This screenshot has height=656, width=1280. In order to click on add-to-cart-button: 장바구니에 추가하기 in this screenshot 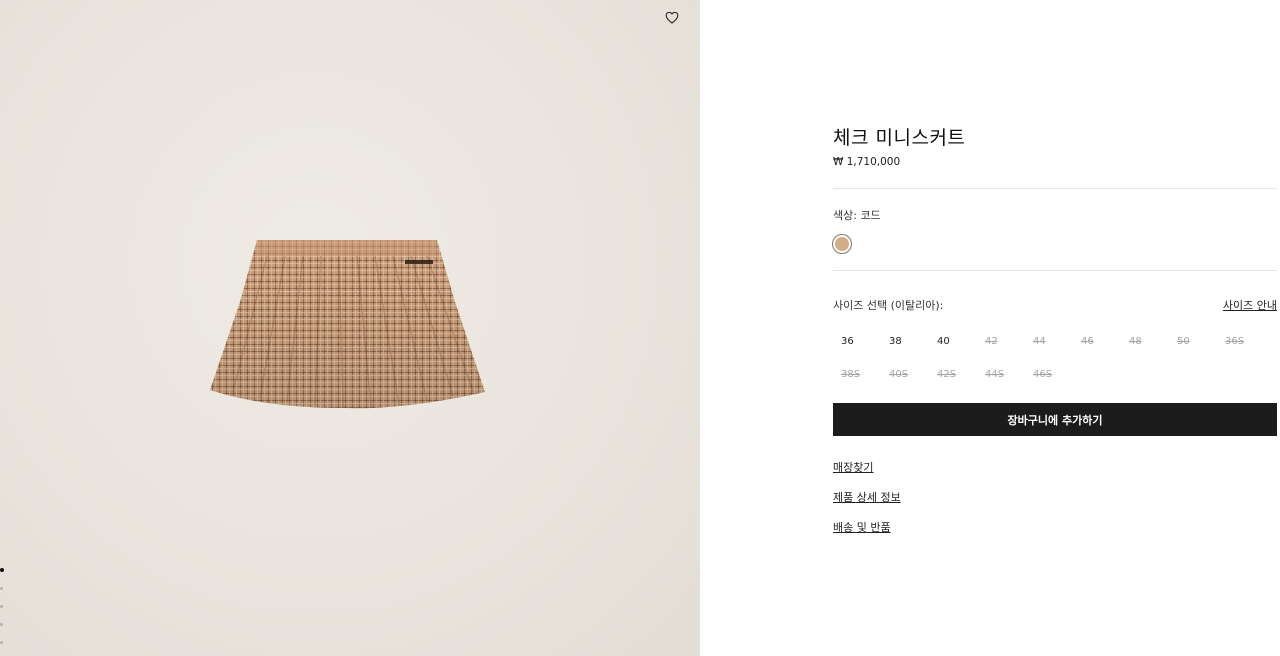, I will do `click(1055, 419)`.